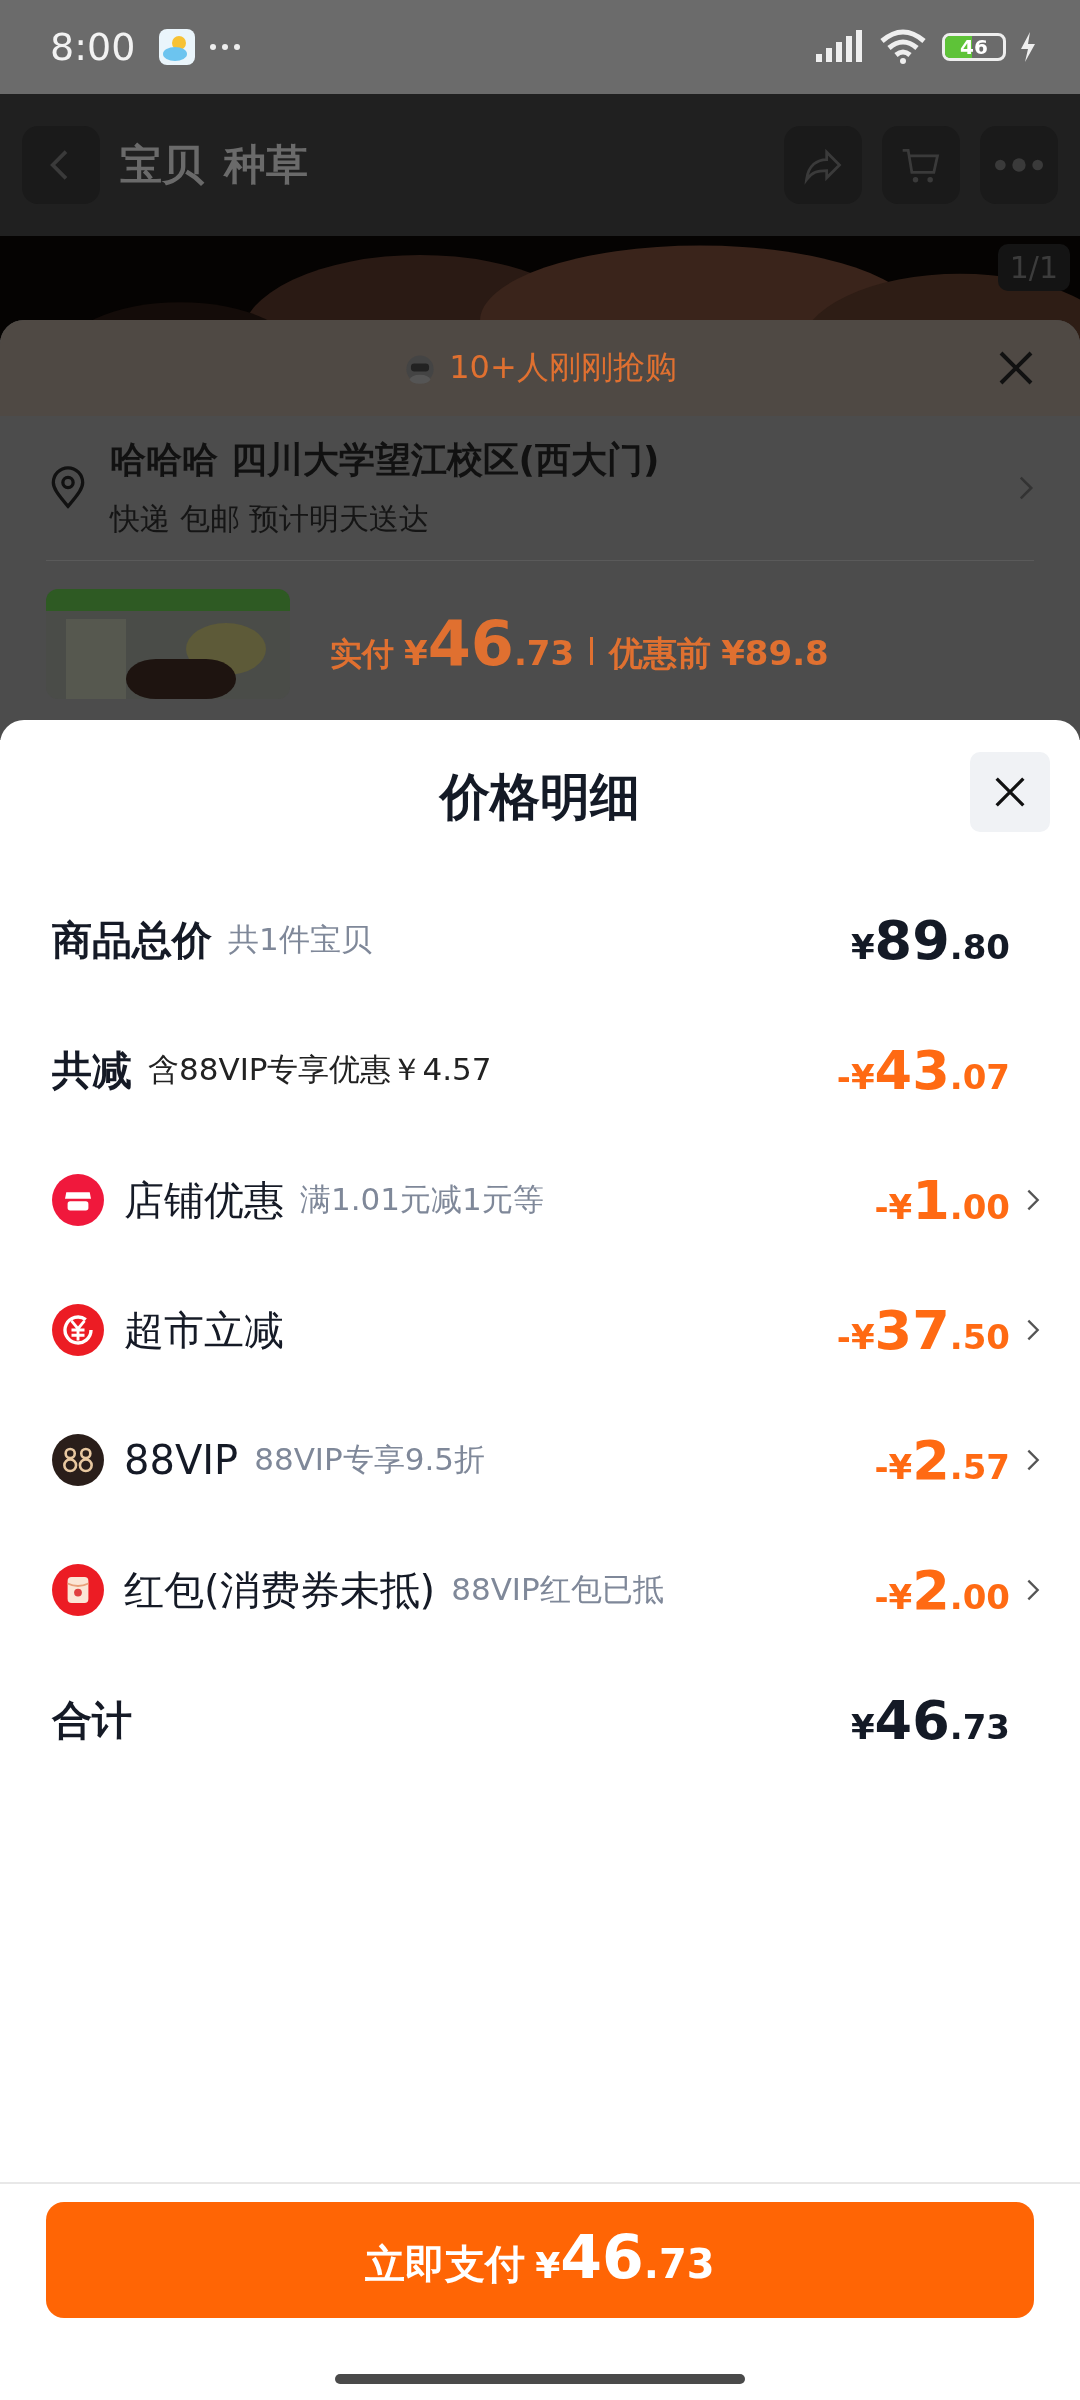  What do you see at coordinates (78, 1590) in the screenshot?
I see `envelope-icon` at bounding box center [78, 1590].